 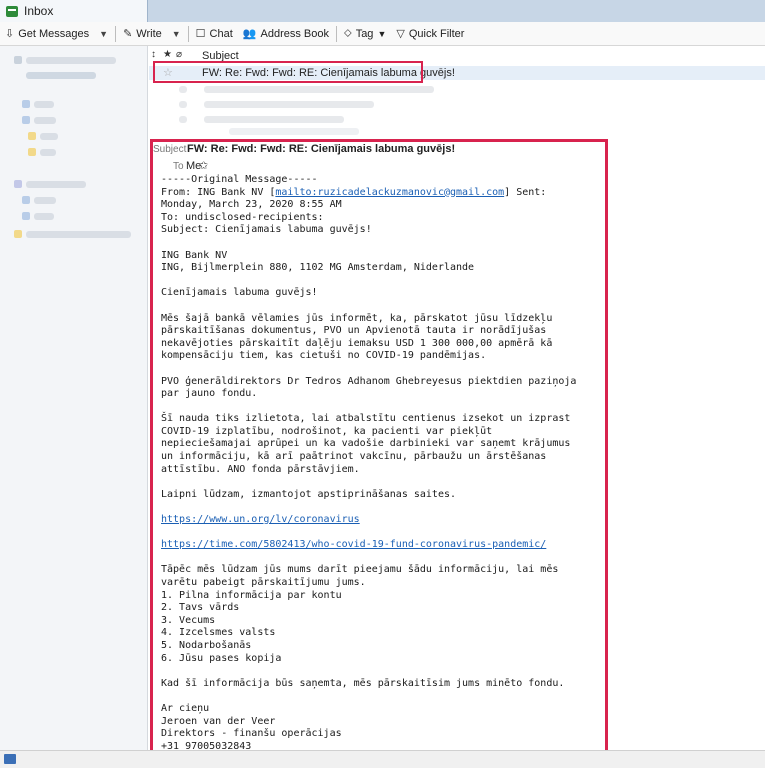 I want to click on write-label: Write, so click(x=149, y=33).